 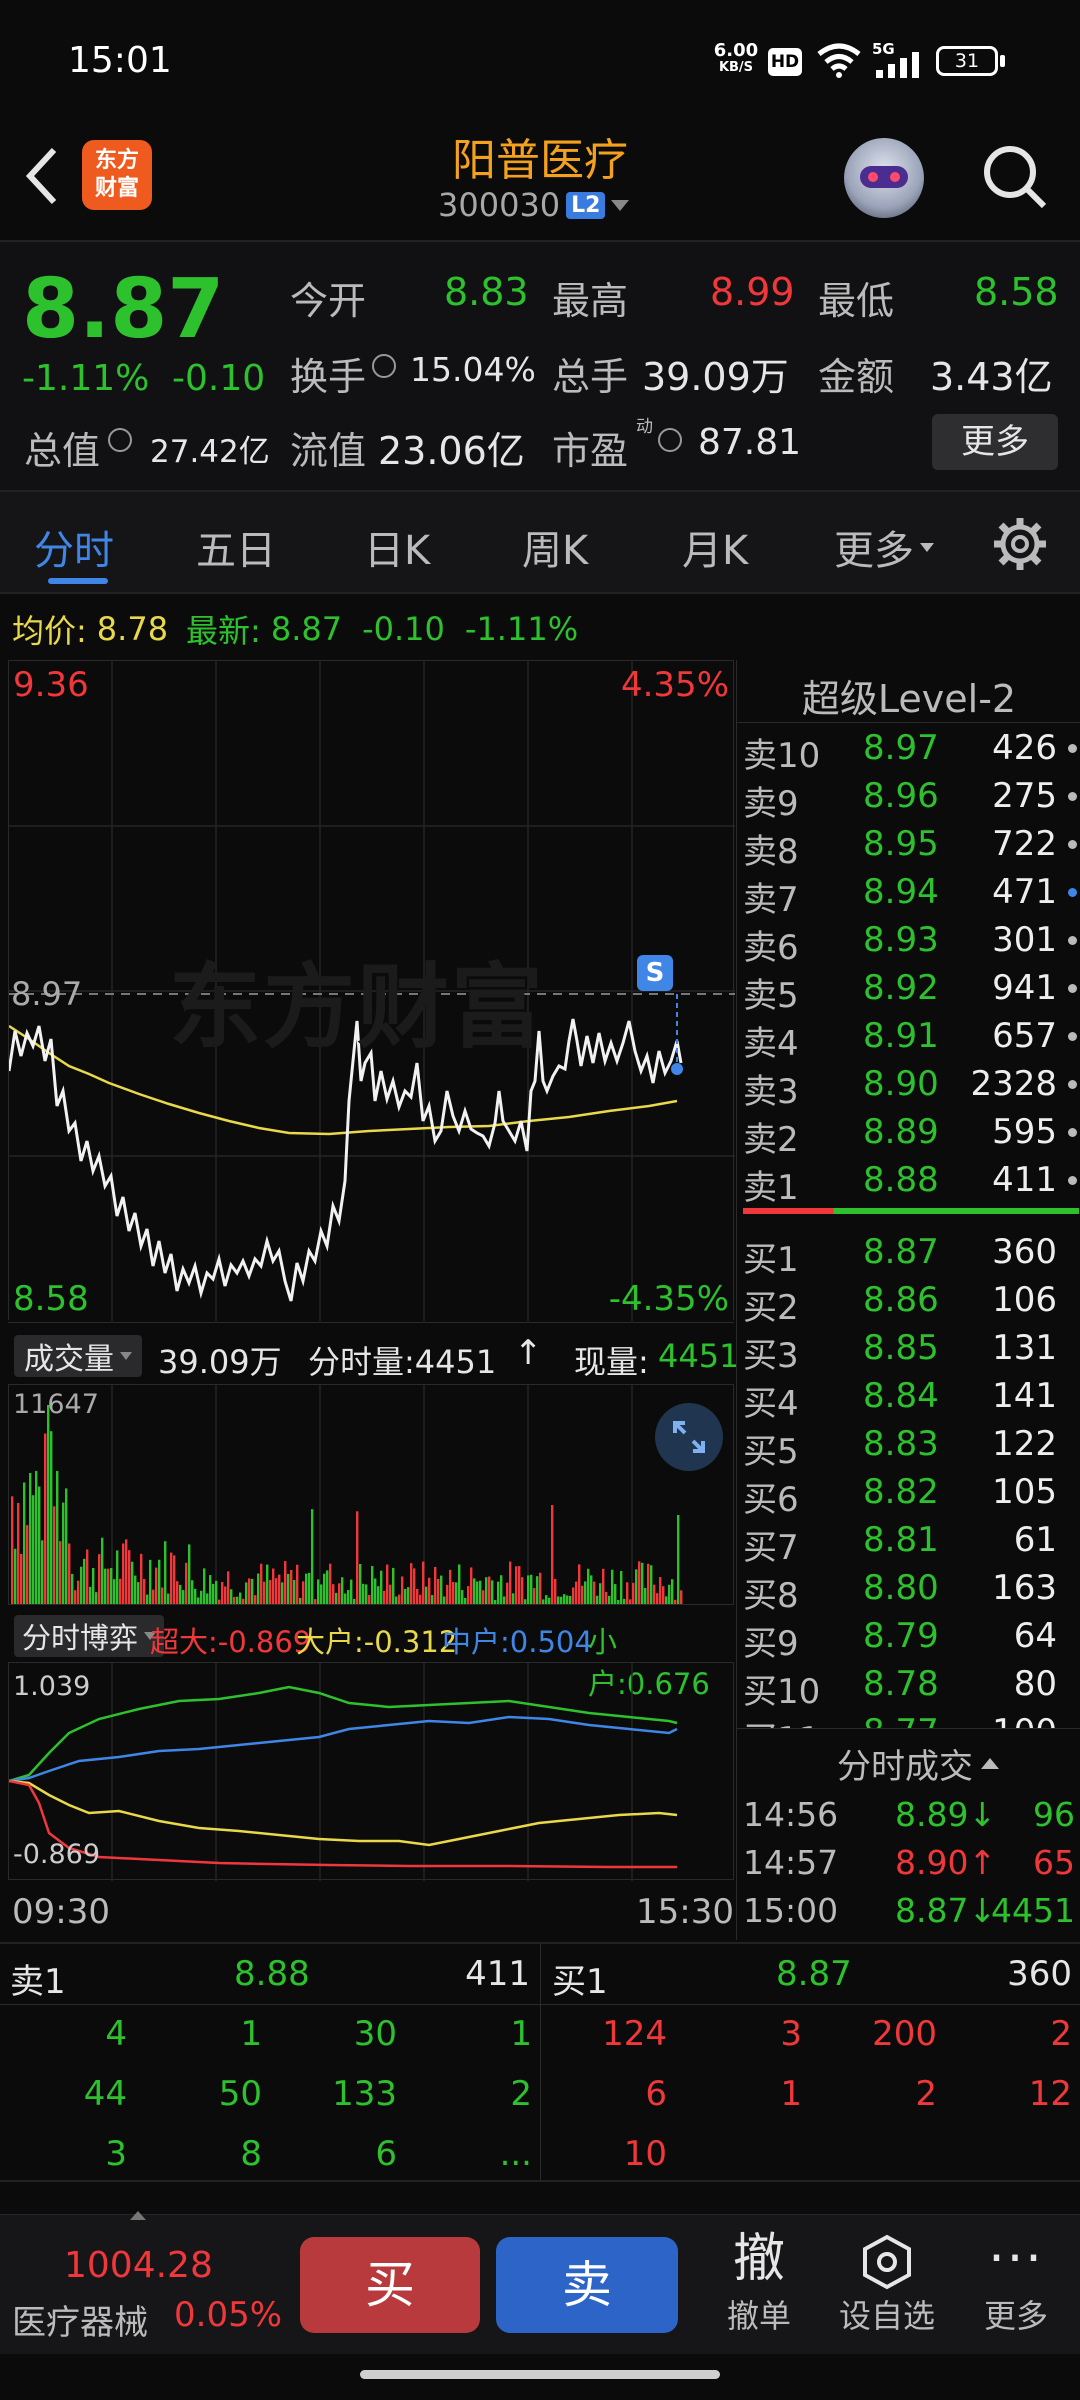 I want to click on ask-level-row: 卖5 8.92 941, so click(x=911, y=990).